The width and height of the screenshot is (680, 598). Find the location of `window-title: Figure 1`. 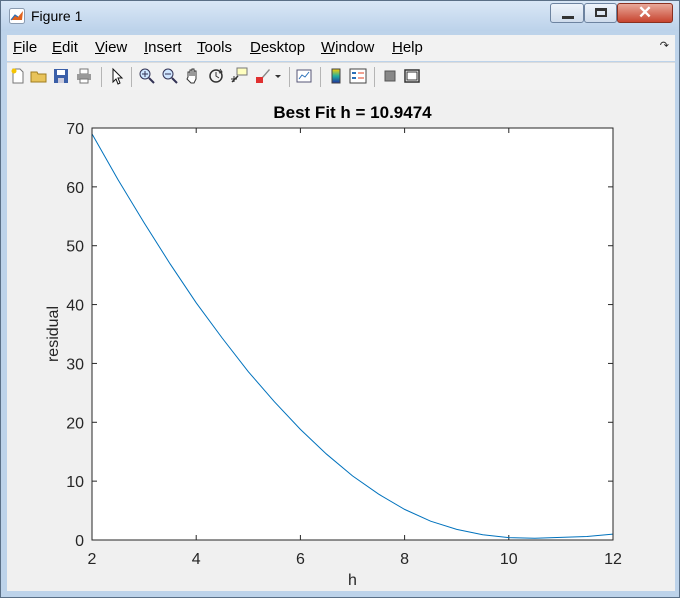

window-title: Figure 1 is located at coordinates (57, 16).